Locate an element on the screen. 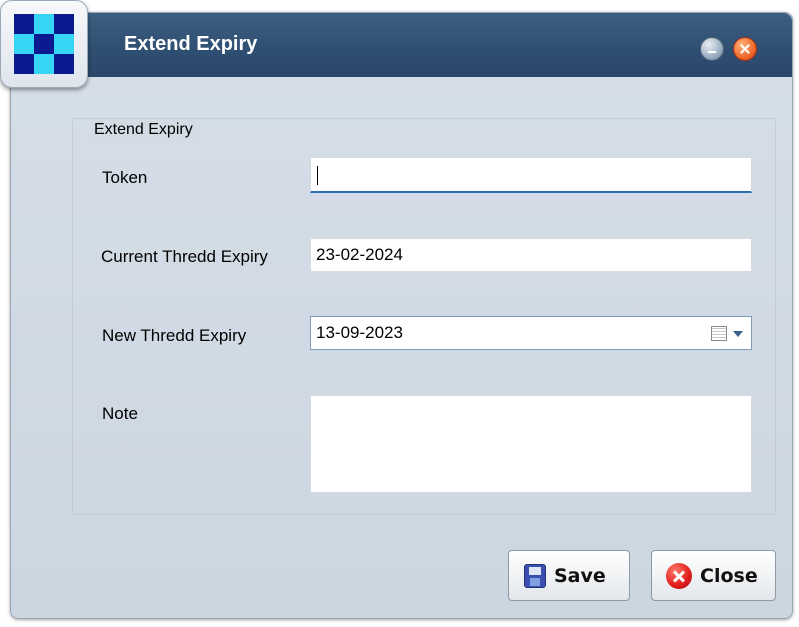  new-expiry-label: New Thredd Expiry is located at coordinates (174, 335).